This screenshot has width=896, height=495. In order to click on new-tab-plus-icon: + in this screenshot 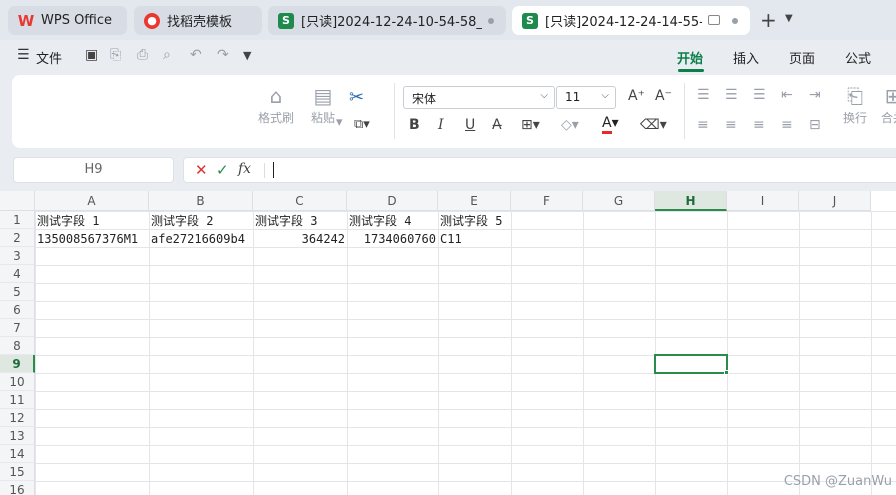, I will do `click(768, 20)`.